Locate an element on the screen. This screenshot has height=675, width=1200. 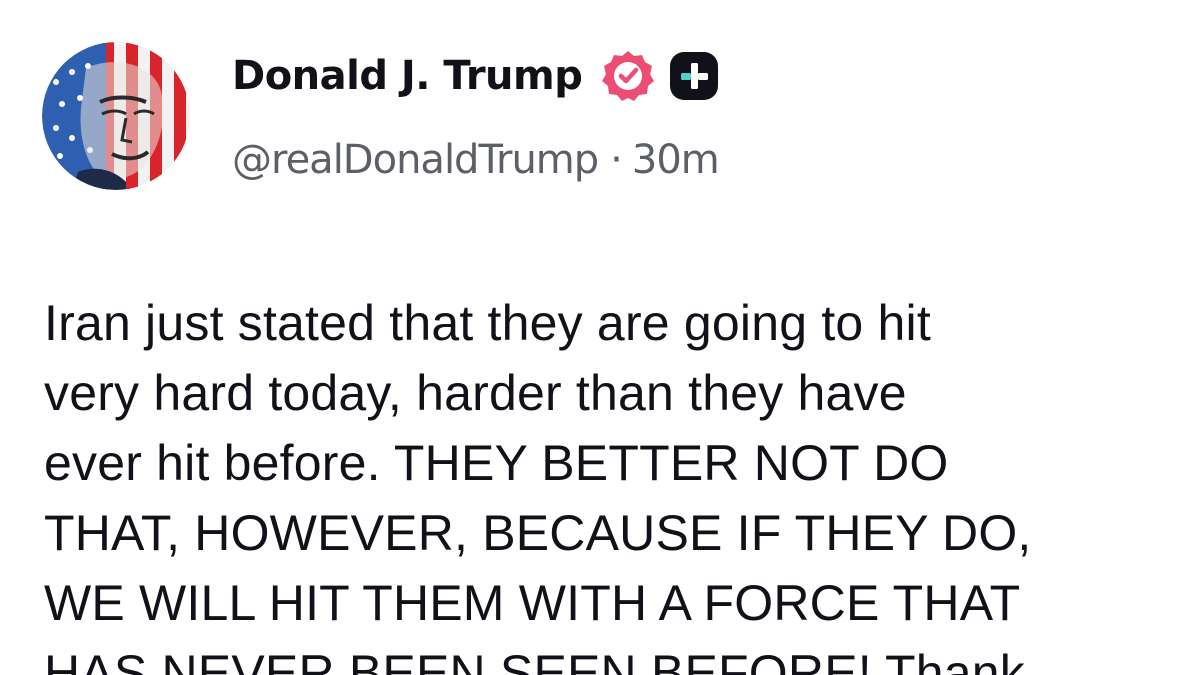
avatar-flag-portrait-icon is located at coordinates (116, 116).